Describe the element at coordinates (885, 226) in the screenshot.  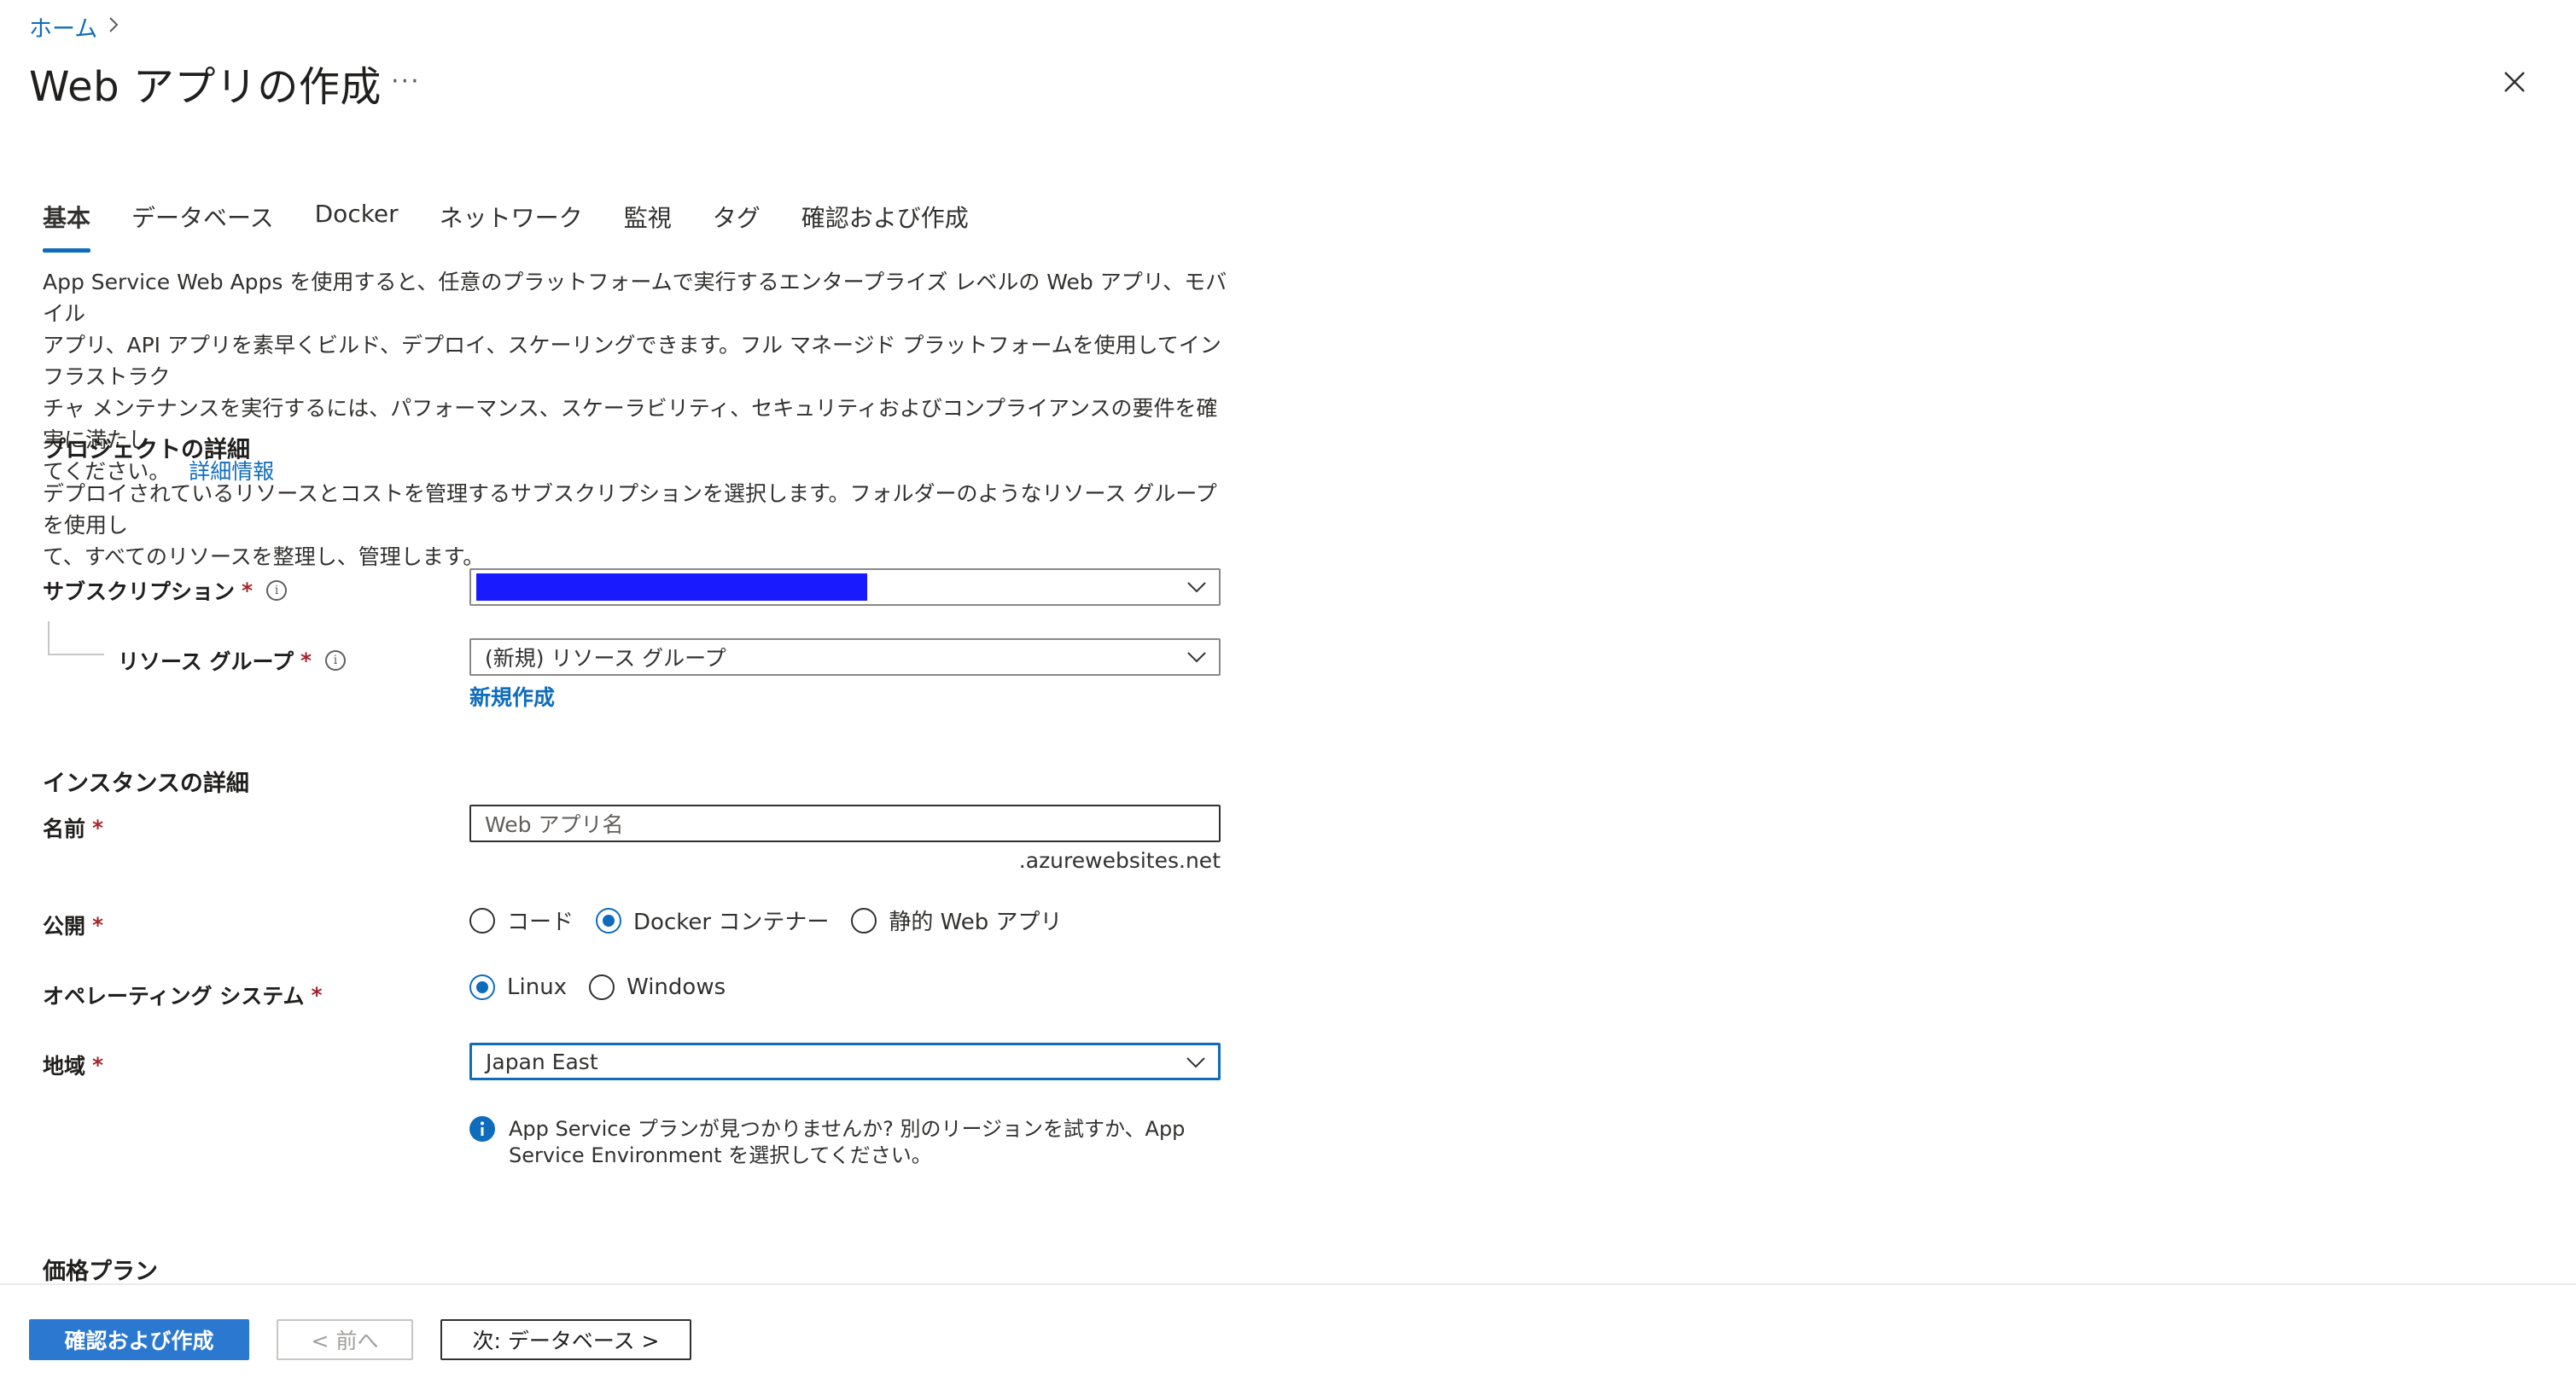
I see `tab-review-create: 確認および作成` at that location.